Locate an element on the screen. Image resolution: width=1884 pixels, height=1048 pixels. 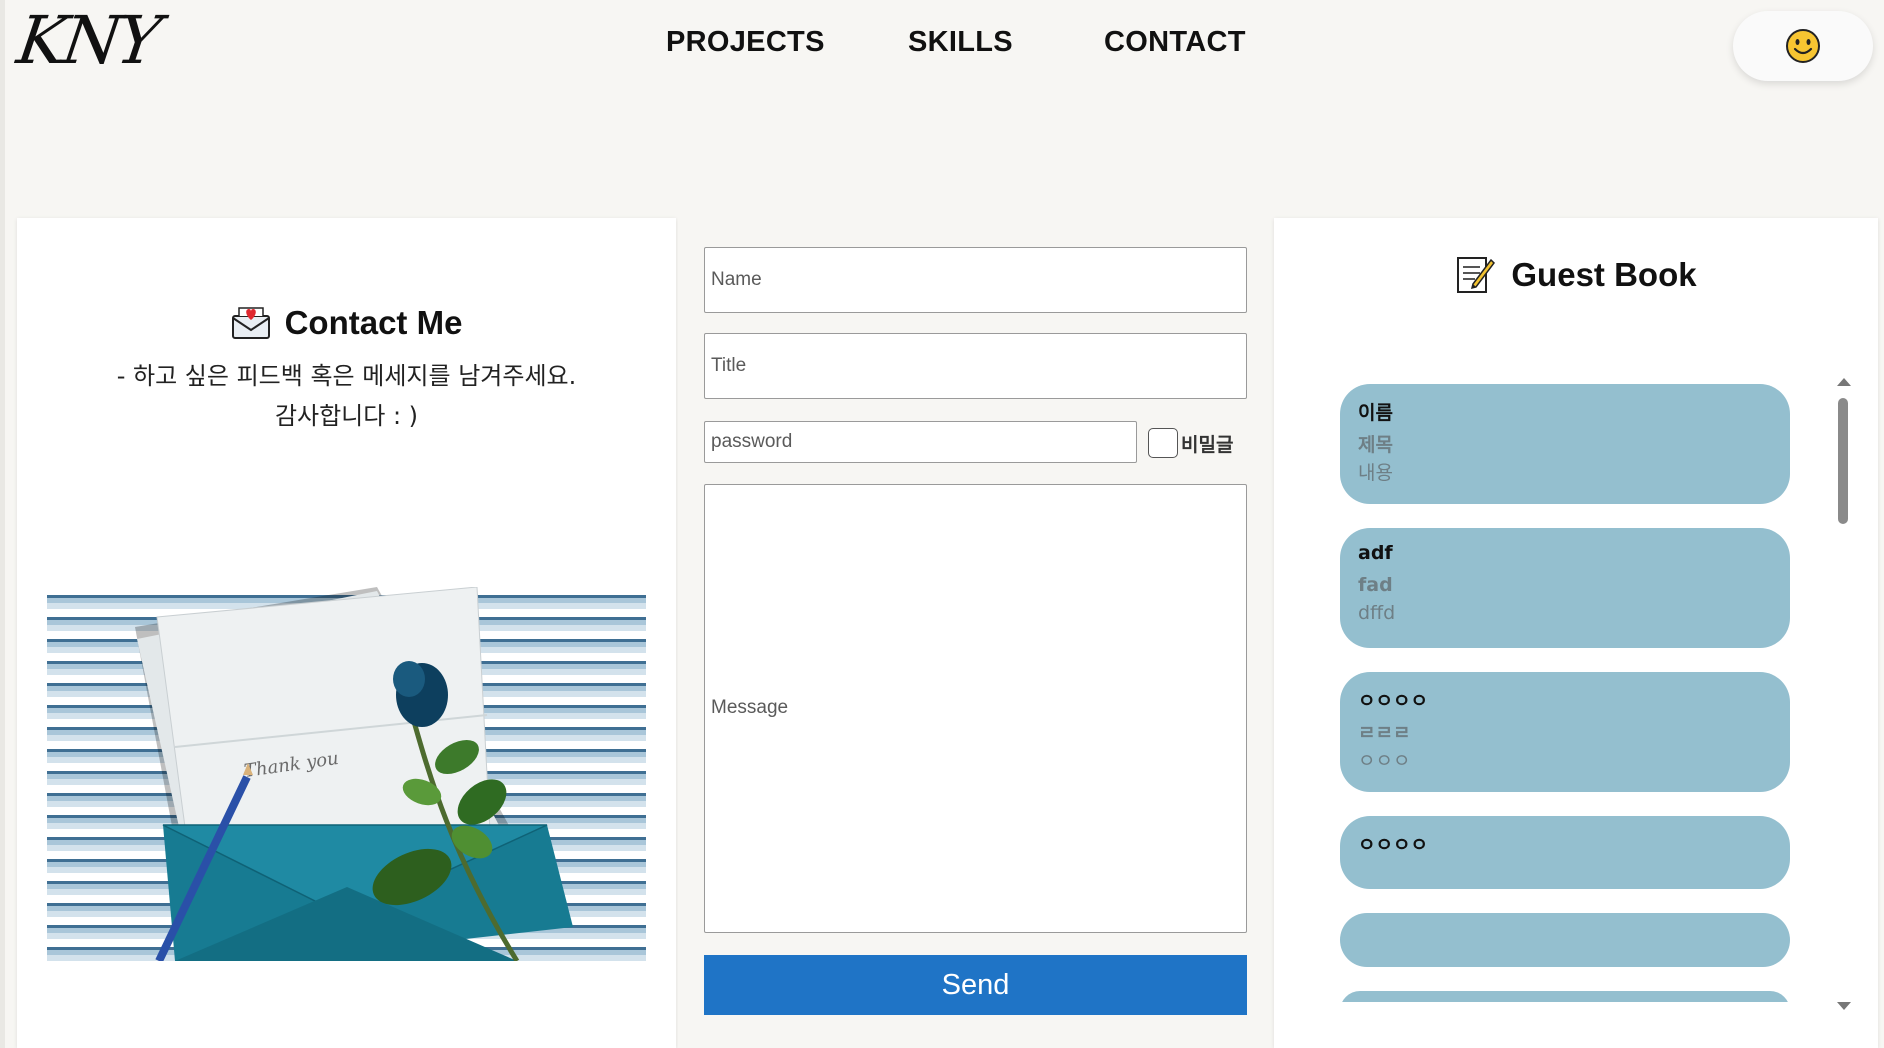
secret-checkbox is located at coordinates (1163, 443).